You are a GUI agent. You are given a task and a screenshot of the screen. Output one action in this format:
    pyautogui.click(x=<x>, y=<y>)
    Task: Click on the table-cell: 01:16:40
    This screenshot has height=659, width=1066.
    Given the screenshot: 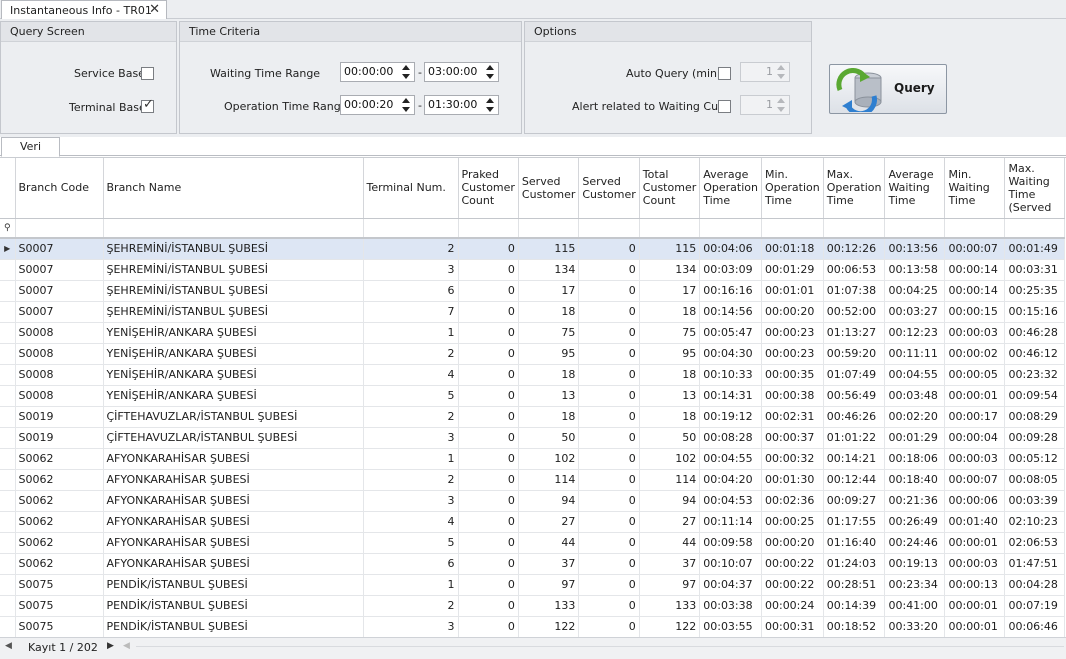 What is the action you would take?
    pyautogui.click(x=854, y=543)
    